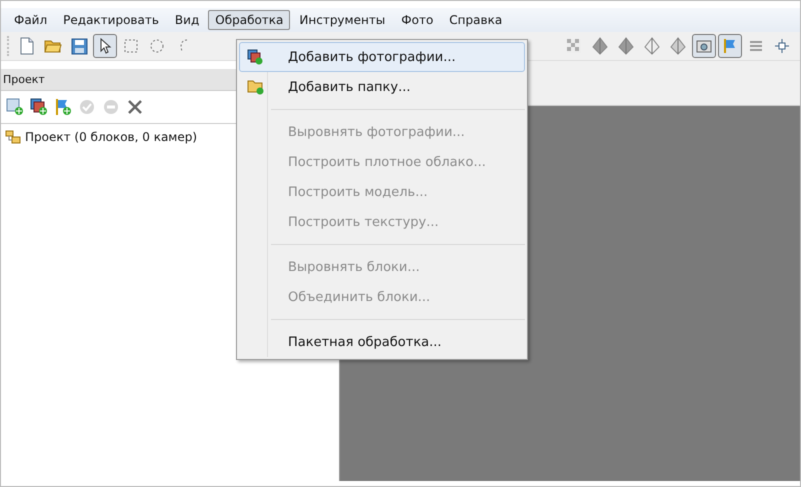 The height and width of the screenshot is (487, 801). I want to click on pointer-icon, so click(105, 46).